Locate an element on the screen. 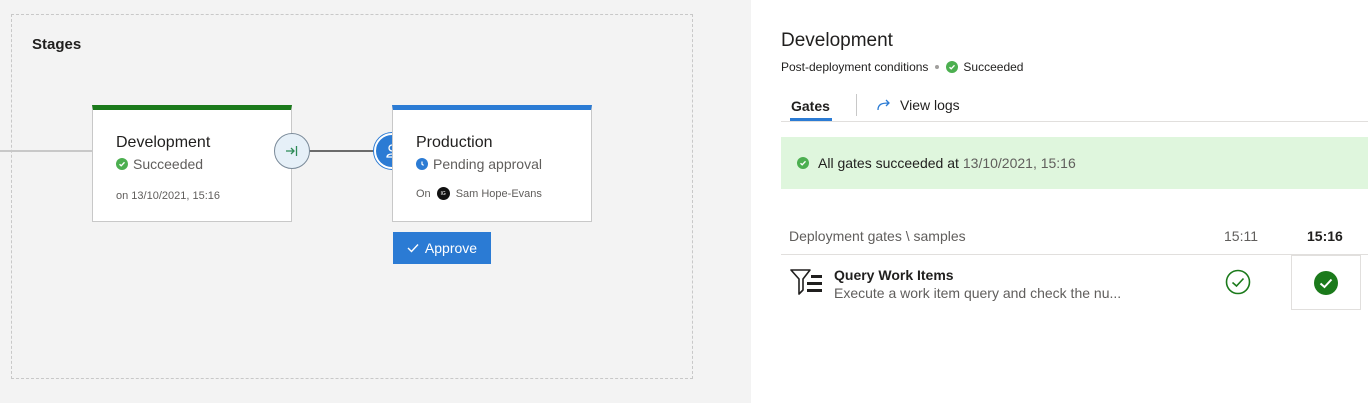 The width and height of the screenshot is (1368, 403). success-banner: All gates succeeded at 13/10/2021, 15:16 is located at coordinates (1074, 163).